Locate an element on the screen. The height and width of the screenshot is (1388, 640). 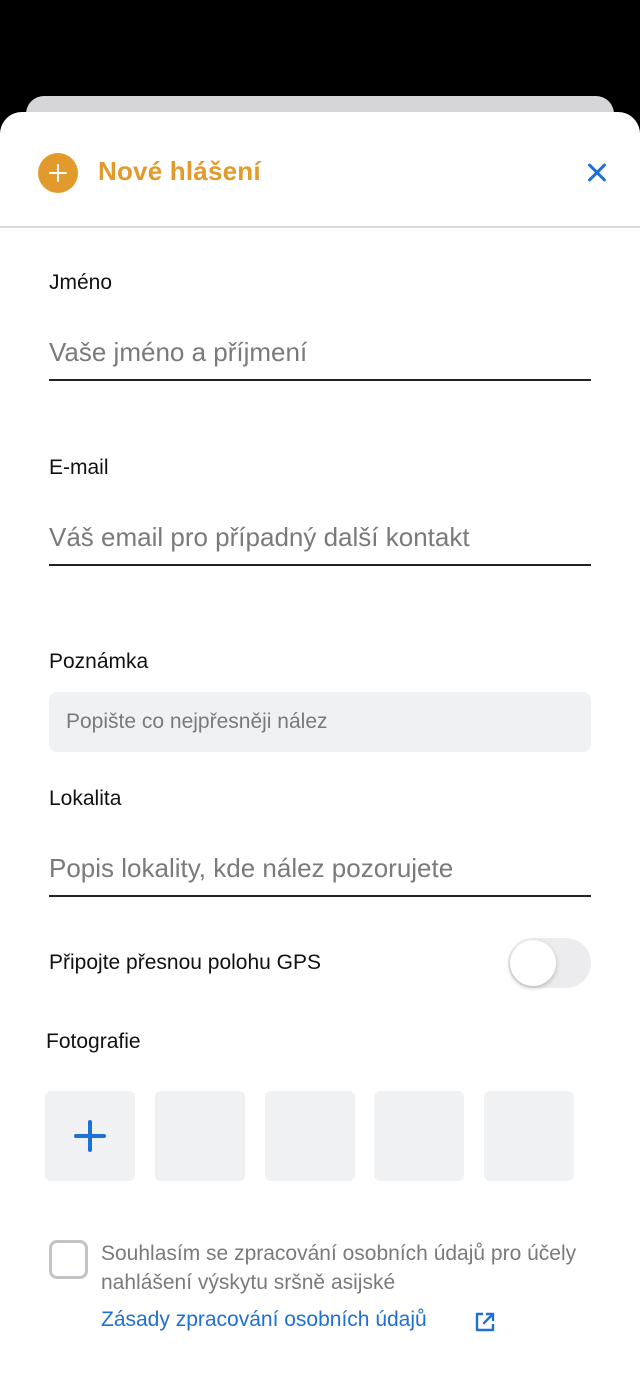
page-title: Nové hlášení is located at coordinates (179, 171).